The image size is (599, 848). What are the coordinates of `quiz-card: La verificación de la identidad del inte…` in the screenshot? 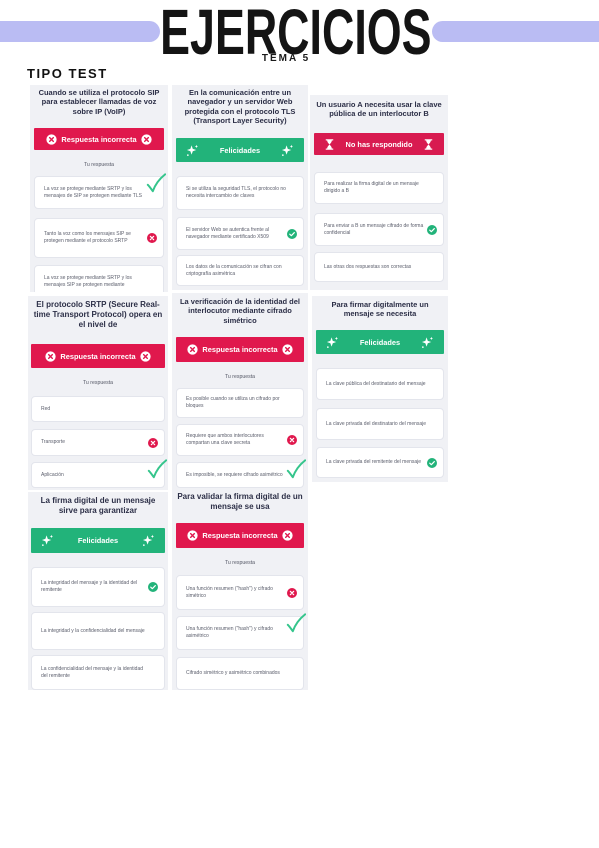 It's located at (240, 391).